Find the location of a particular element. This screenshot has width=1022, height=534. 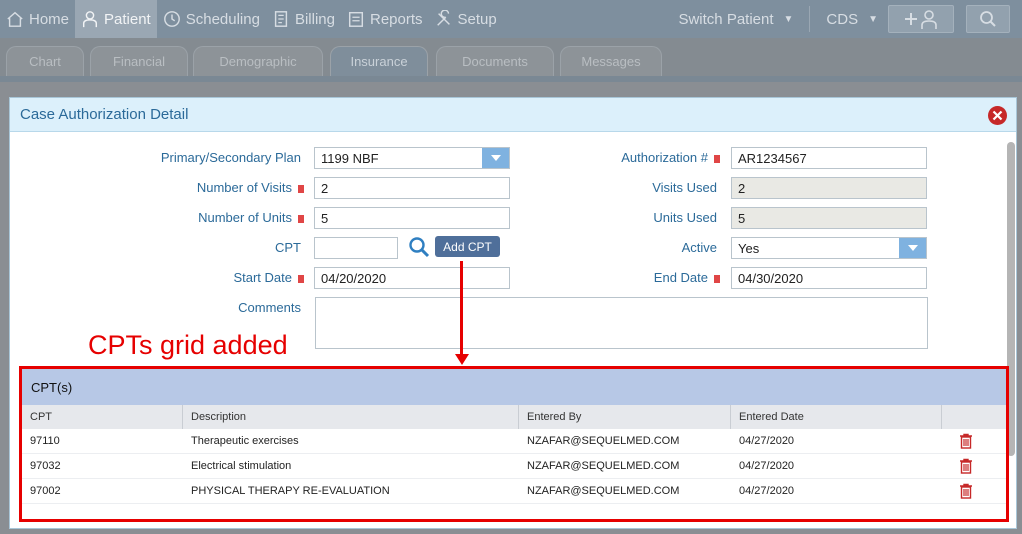

cds-dropdown: CDS ▼ is located at coordinates (852, 19).